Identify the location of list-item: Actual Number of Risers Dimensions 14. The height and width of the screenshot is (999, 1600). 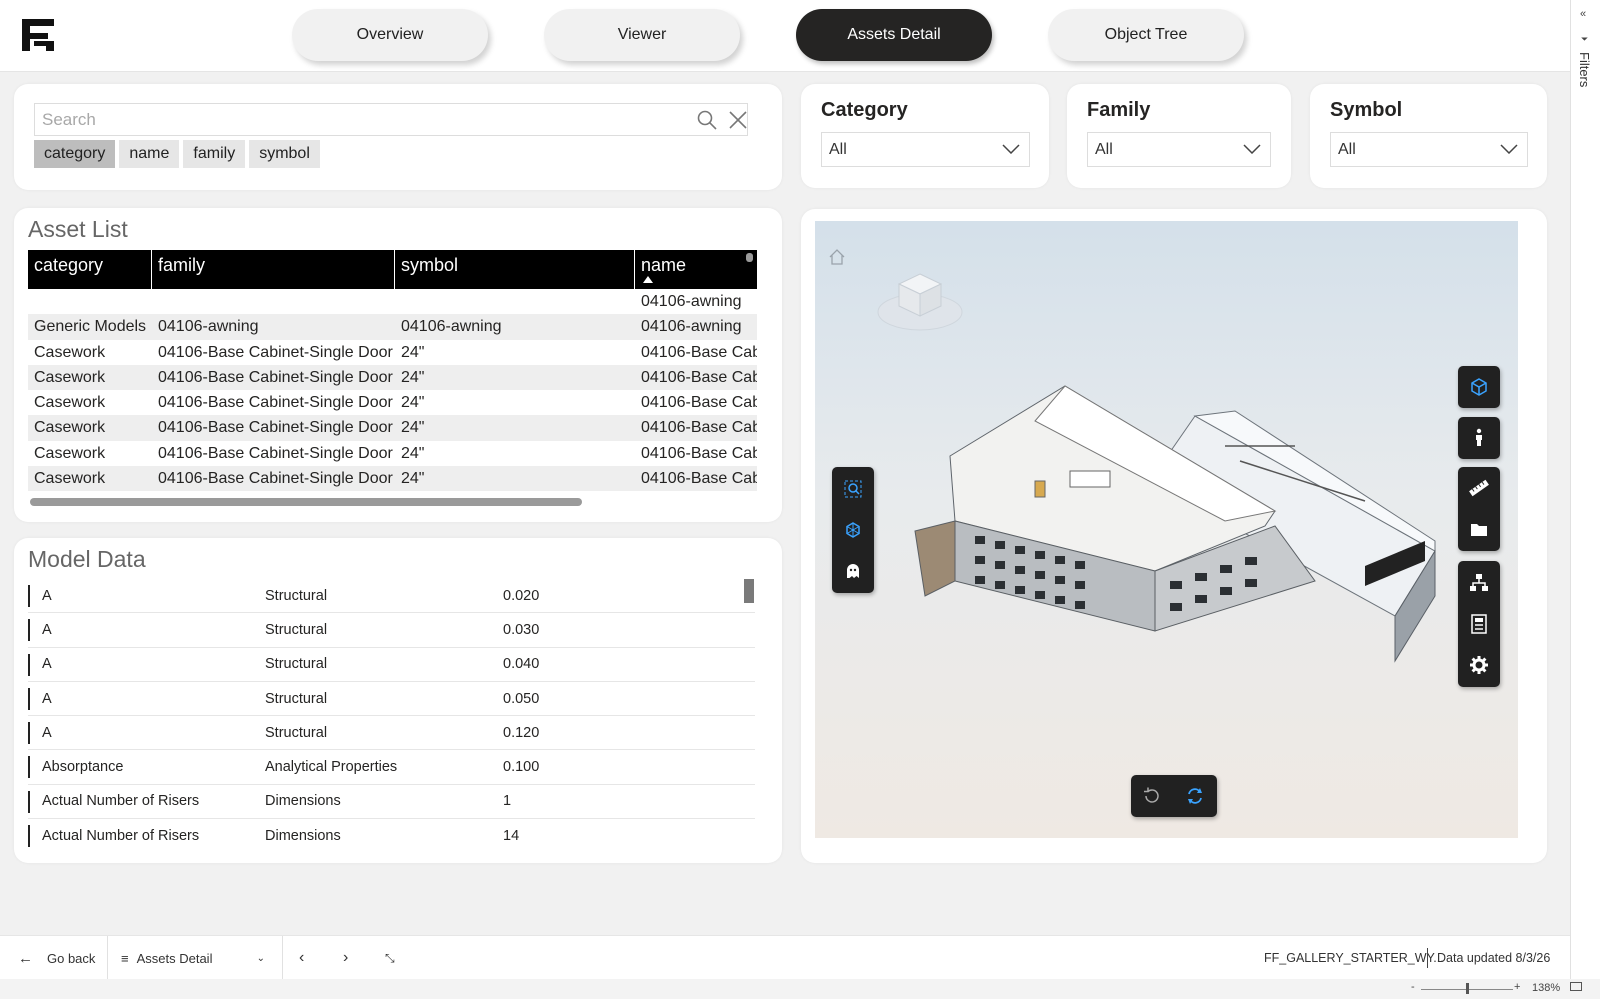
(391, 836).